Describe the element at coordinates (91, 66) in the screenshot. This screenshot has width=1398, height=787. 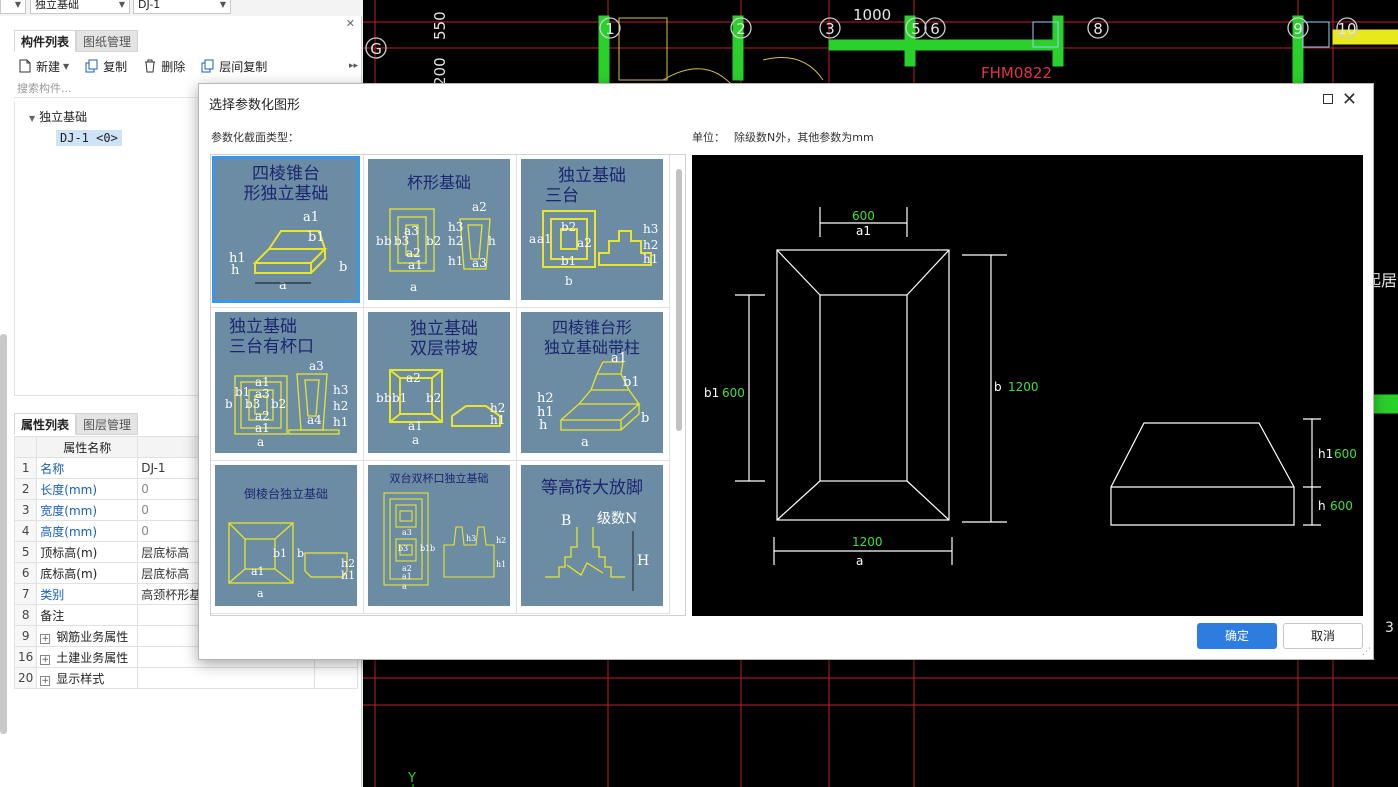
I see `copy-icon` at that location.